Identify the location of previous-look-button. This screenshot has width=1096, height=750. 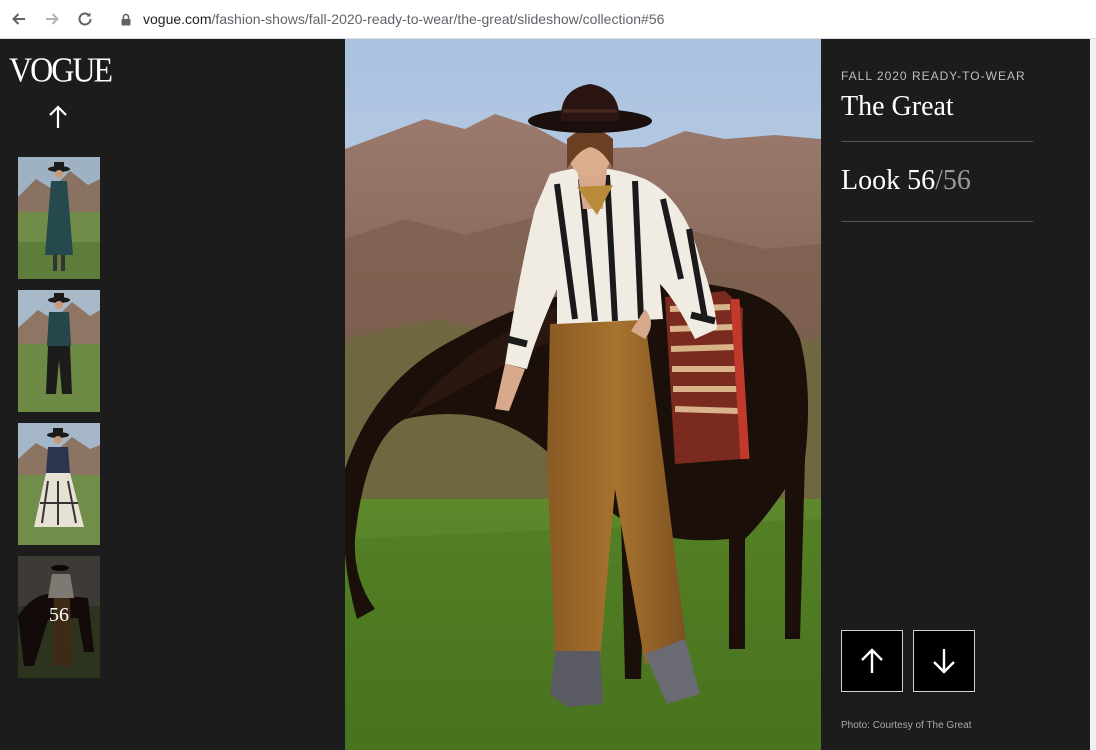
(872, 661).